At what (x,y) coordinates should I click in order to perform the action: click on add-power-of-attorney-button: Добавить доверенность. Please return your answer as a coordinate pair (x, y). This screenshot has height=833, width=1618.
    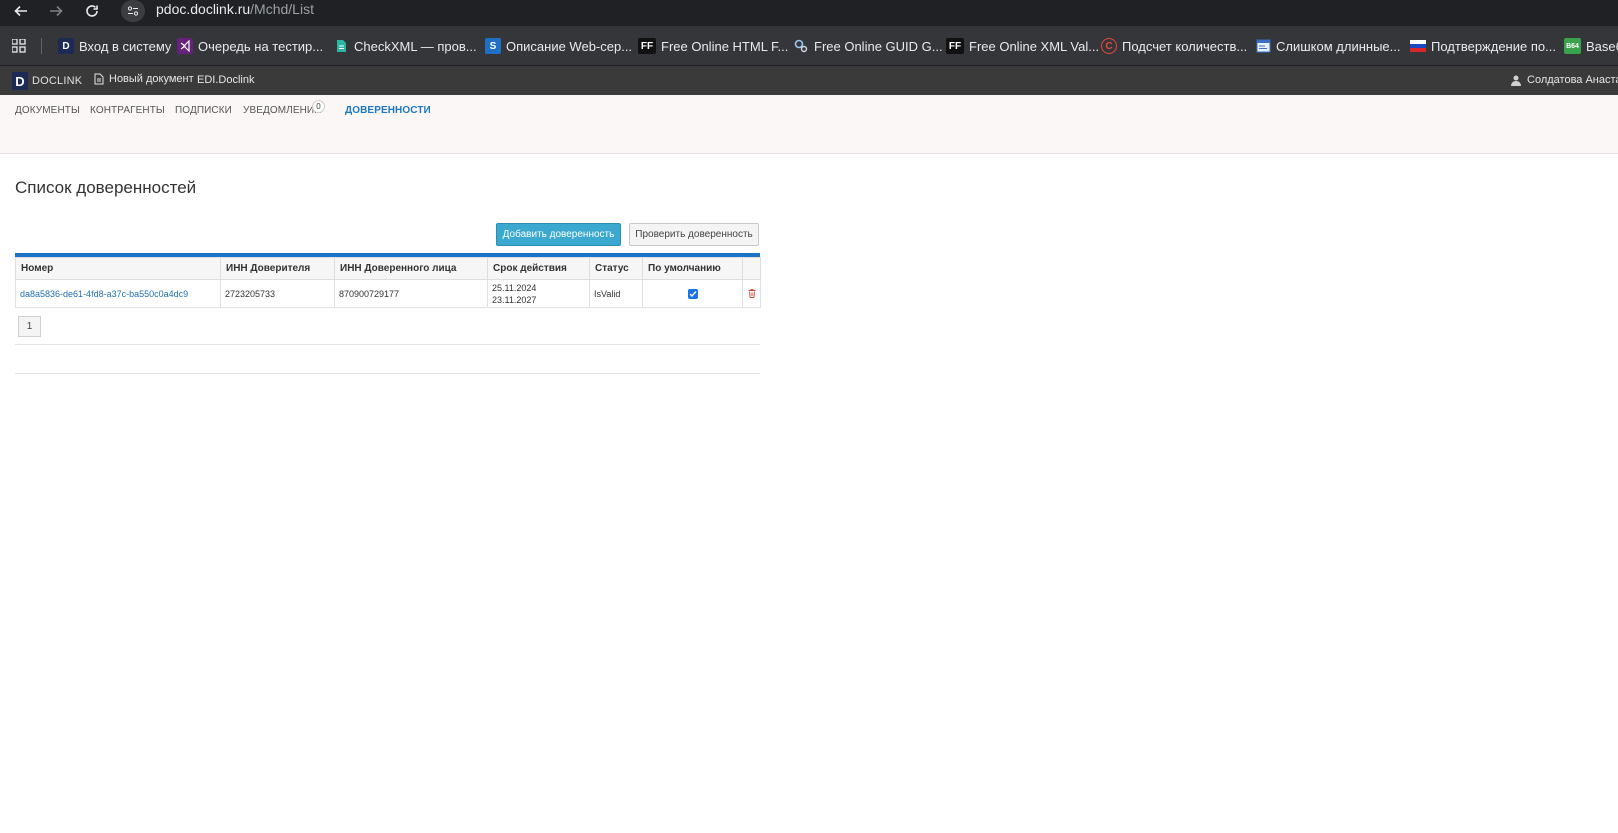
    Looking at the image, I should click on (558, 234).